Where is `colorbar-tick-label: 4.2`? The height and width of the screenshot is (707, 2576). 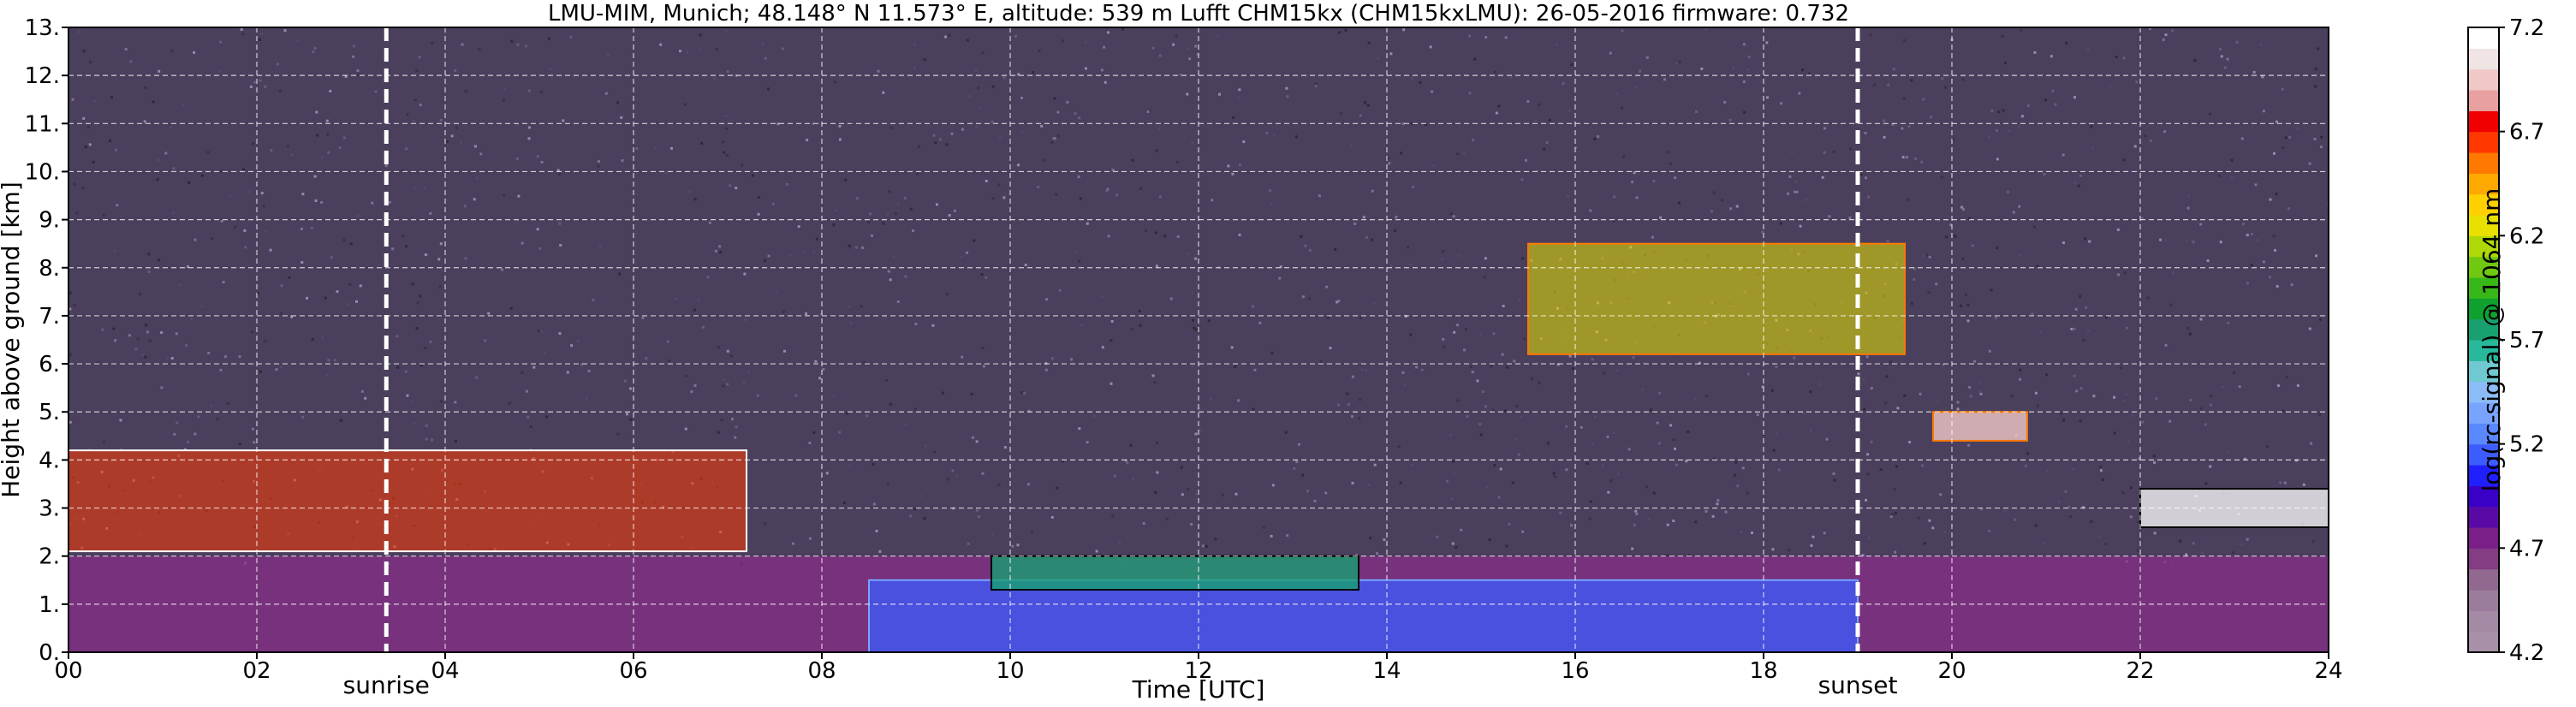
colorbar-tick-label: 4.2 is located at coordinates (2526, 653).